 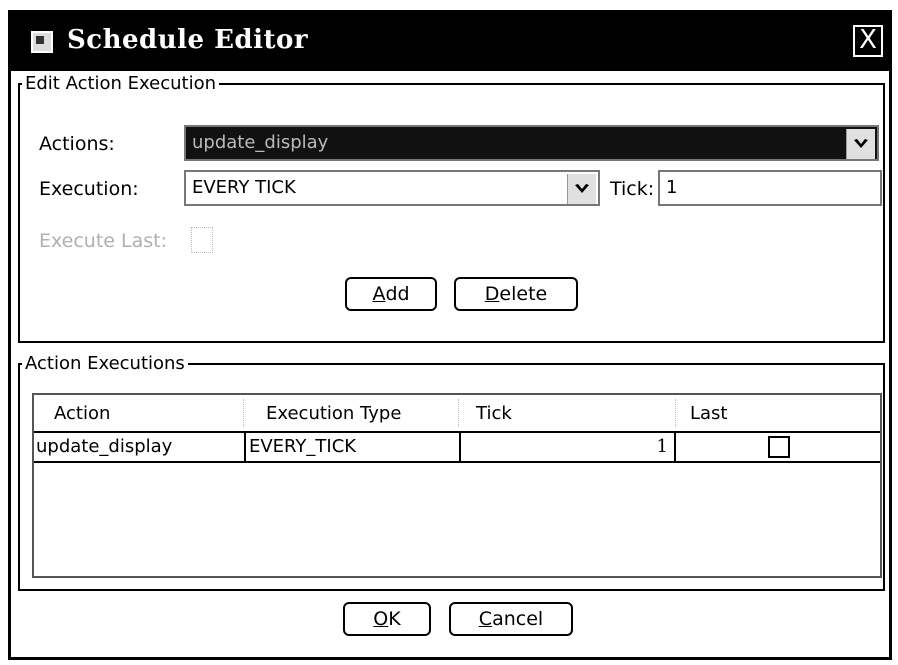 What do you see at coordinates (709, 413) in the screenshot?
I see `column-header-last: Last` at bounding box center [709, 413].